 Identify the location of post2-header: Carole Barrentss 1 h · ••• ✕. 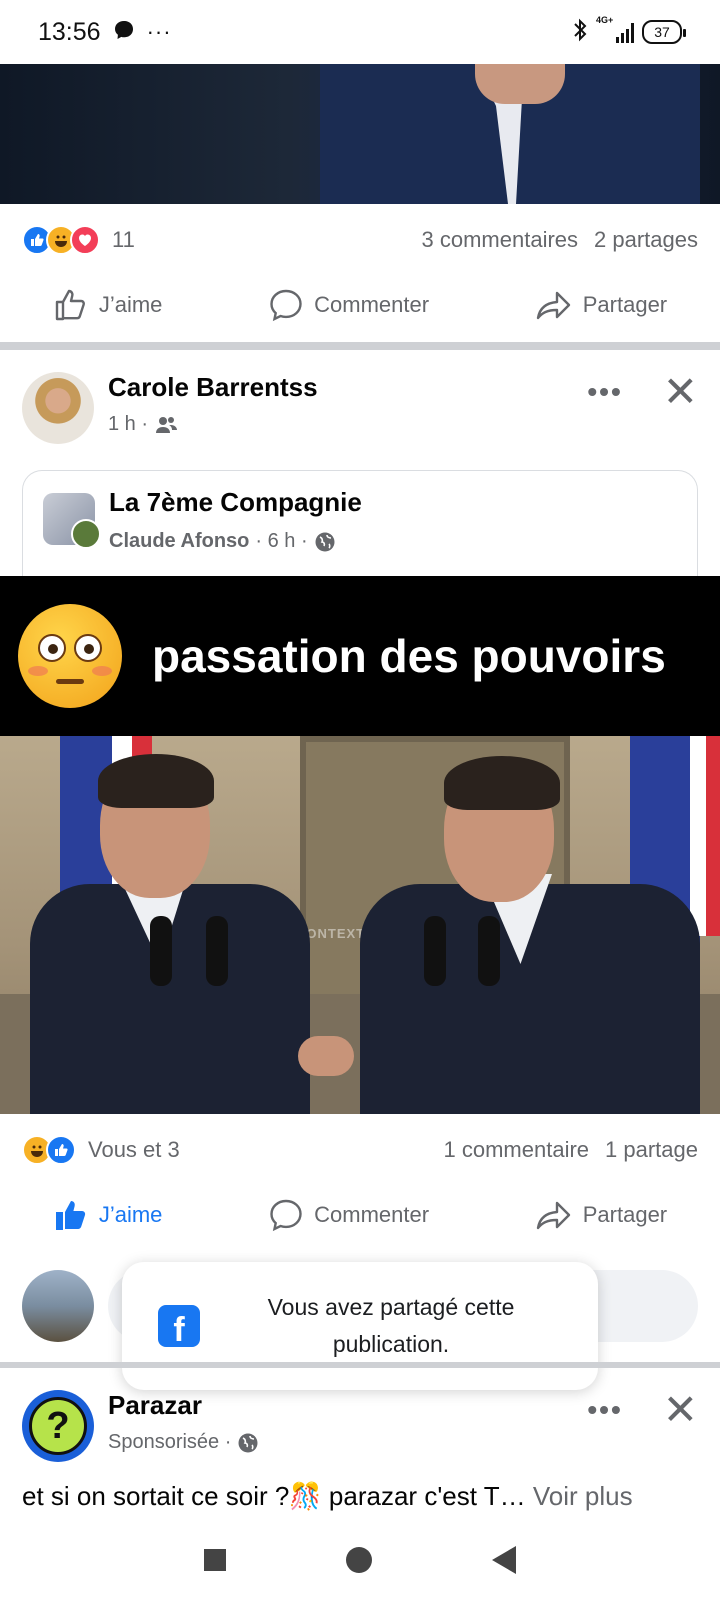
(360, 407).